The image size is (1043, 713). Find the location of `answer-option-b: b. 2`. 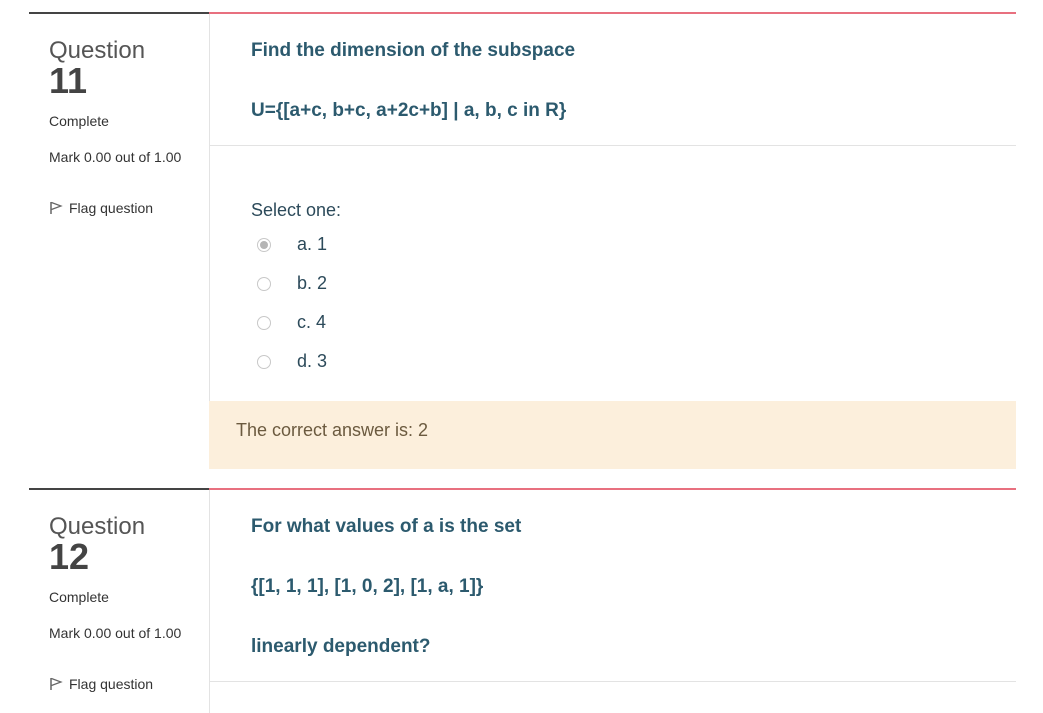

answer-option-b: b. 2 is located at coordinates (292, 283).